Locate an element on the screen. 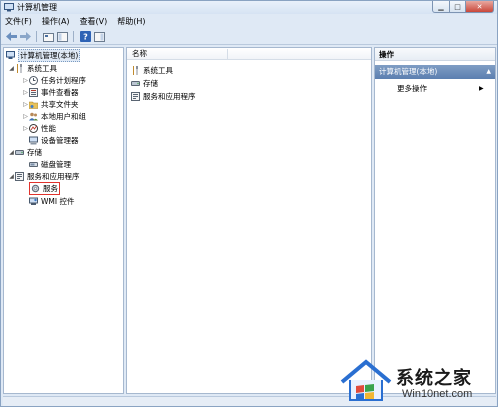 This screenshot has width=498, height=407. action-pane-icon is located at coordinates (99, 36).